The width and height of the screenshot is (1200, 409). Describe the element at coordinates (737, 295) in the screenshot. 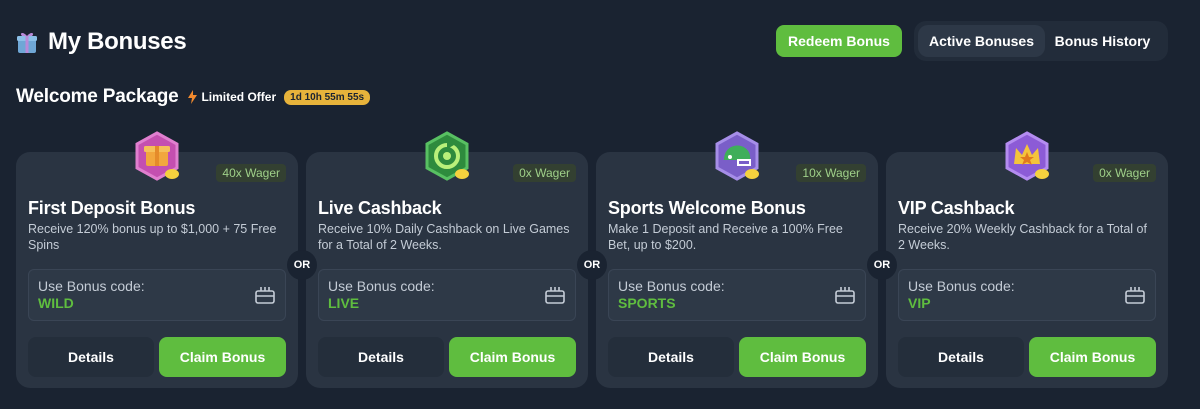

I see `bonus-code-box: Use Bonus code: SPORTS` at that location.